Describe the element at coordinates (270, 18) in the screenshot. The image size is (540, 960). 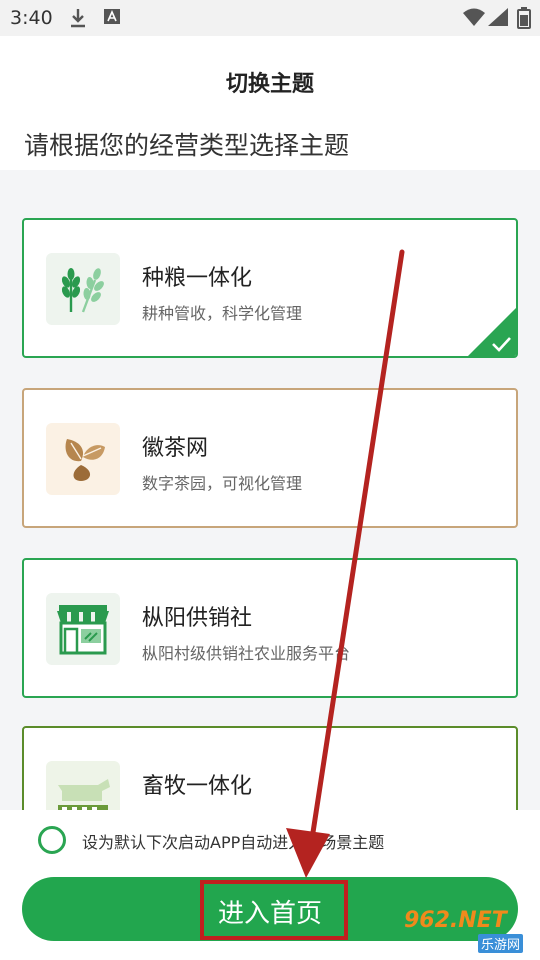
I see `status-bar: 3:40` at that location.